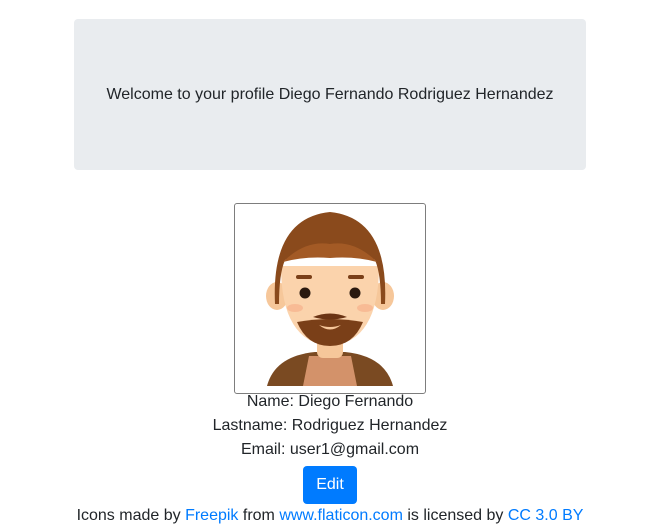  What do you see at coordinates (131, 515) in the screenshot?
I see `credits-prefix: Icons made by` at bounding box center [131, 515].